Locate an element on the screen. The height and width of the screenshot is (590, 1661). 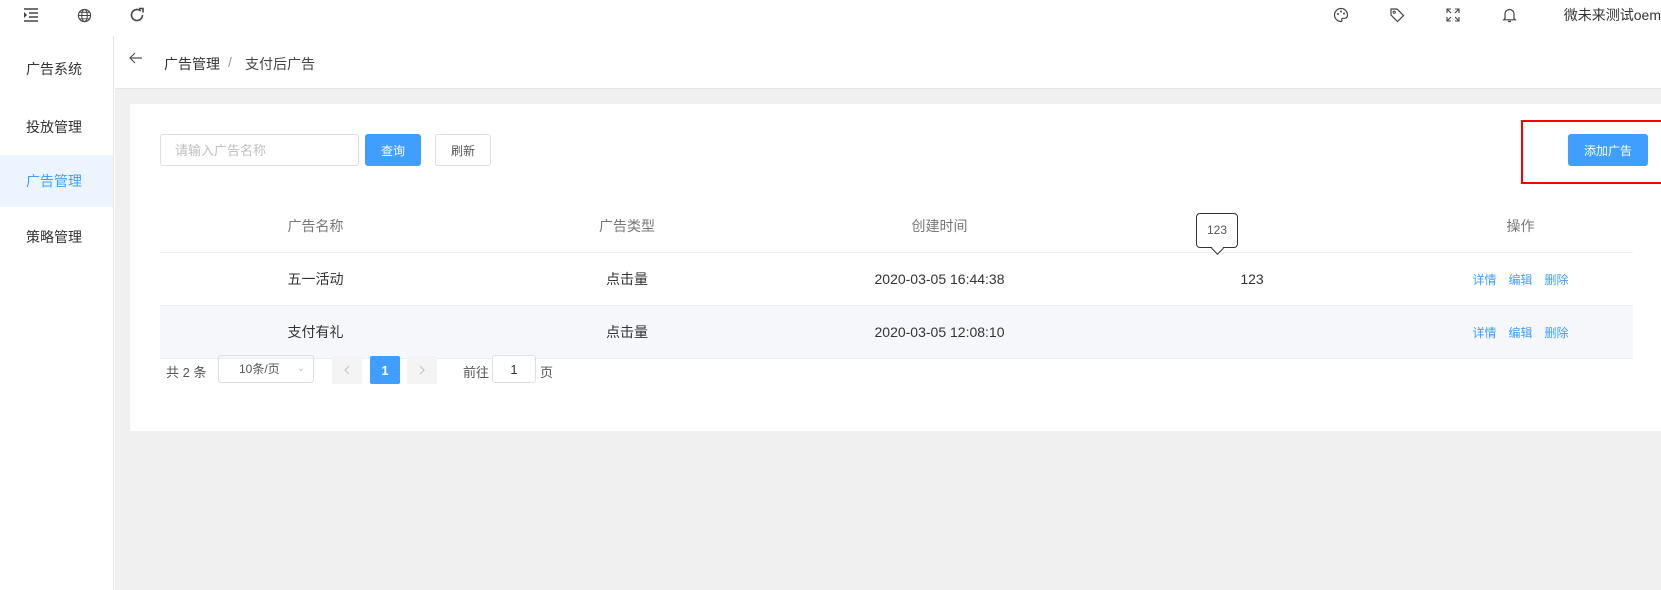
table-row: 五一活动 点击量 2020-03-05 16:44:38 123 详情 编辑 删除 is located at coordinates (896, 279).